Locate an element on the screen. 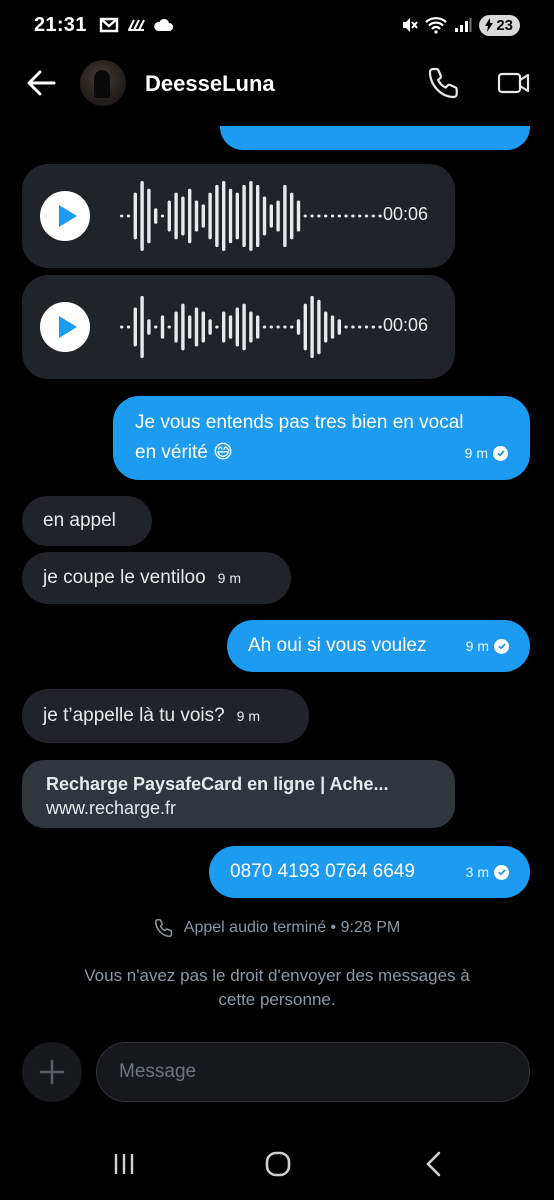  message-bubble-incoming: en appel is located at coordinates (87, 521).